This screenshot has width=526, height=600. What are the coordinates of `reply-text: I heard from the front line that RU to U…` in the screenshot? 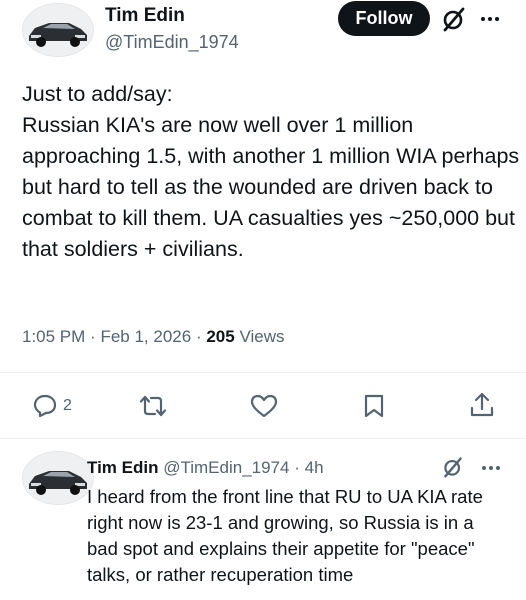 It's located at (285, 535).